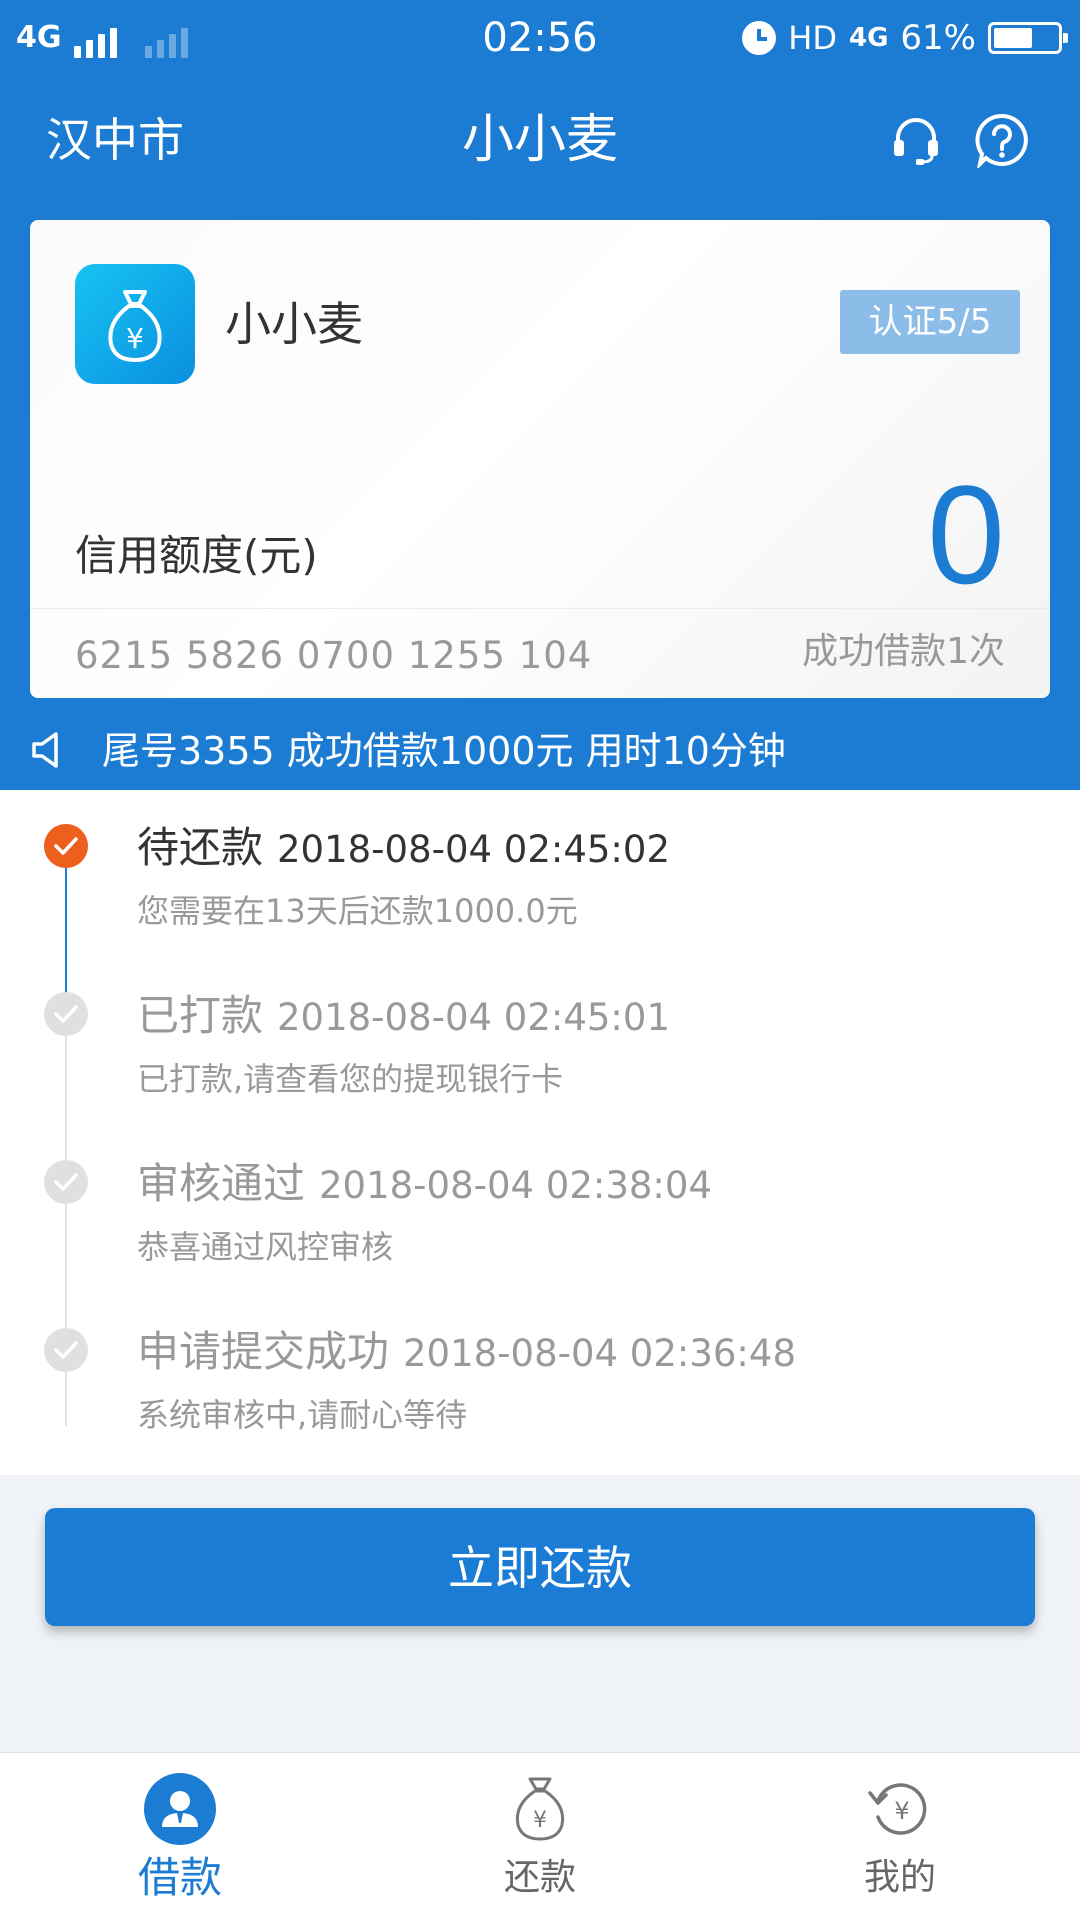 Image resolution: width=1080 pixels, height=1920 pixels. I want to click on timeline-time: 2018-08-04 02:36:48, so click(599, 1353).